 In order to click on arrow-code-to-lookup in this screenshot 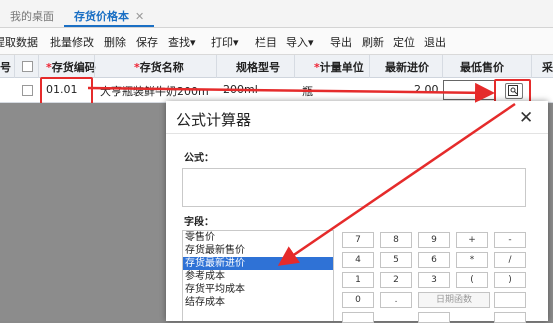, I will do `click(291, 92)`.